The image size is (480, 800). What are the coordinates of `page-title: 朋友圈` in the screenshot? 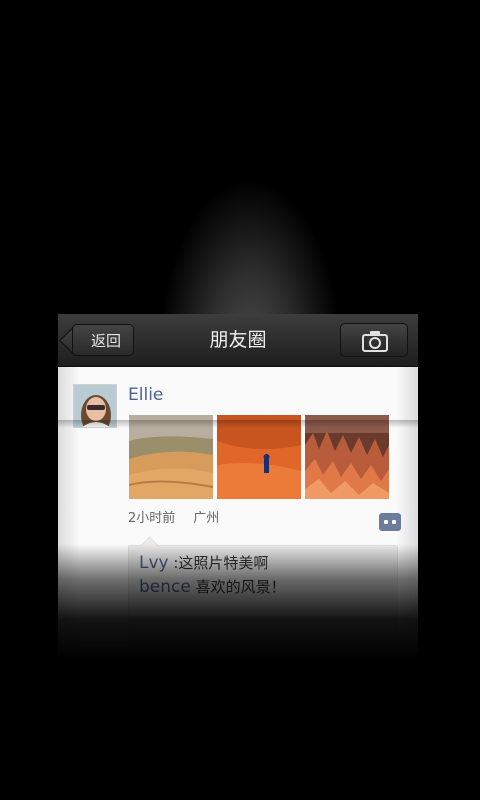 It's located at (238, 340).